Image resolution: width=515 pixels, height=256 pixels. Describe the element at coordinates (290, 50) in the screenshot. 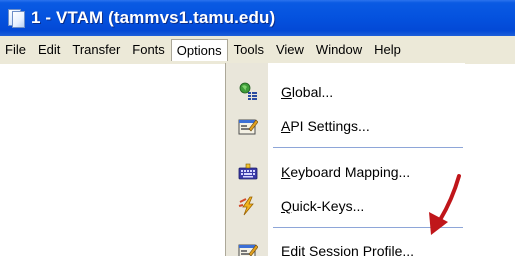

I see `menu-view: View` at that location.